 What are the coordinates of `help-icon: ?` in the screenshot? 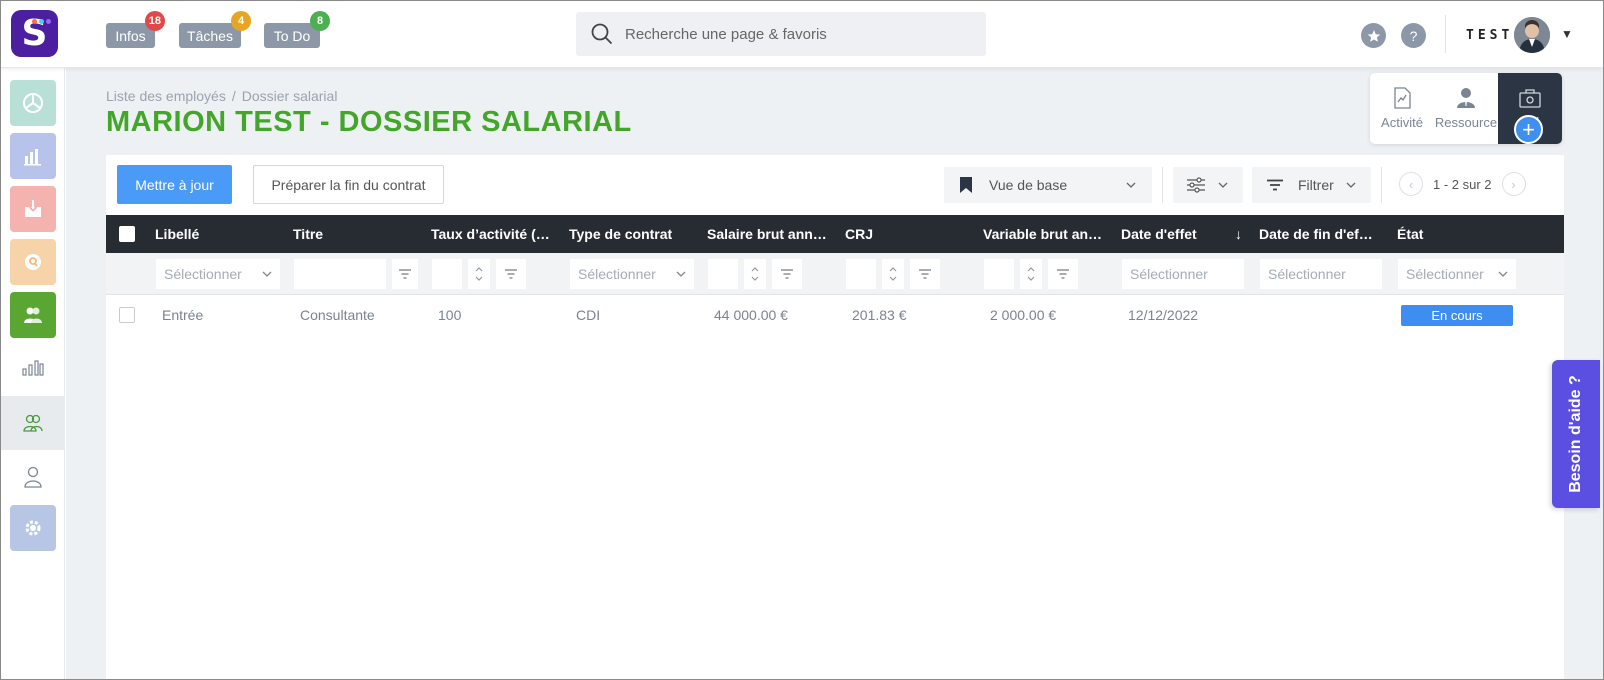 It's located at (1413, 35).